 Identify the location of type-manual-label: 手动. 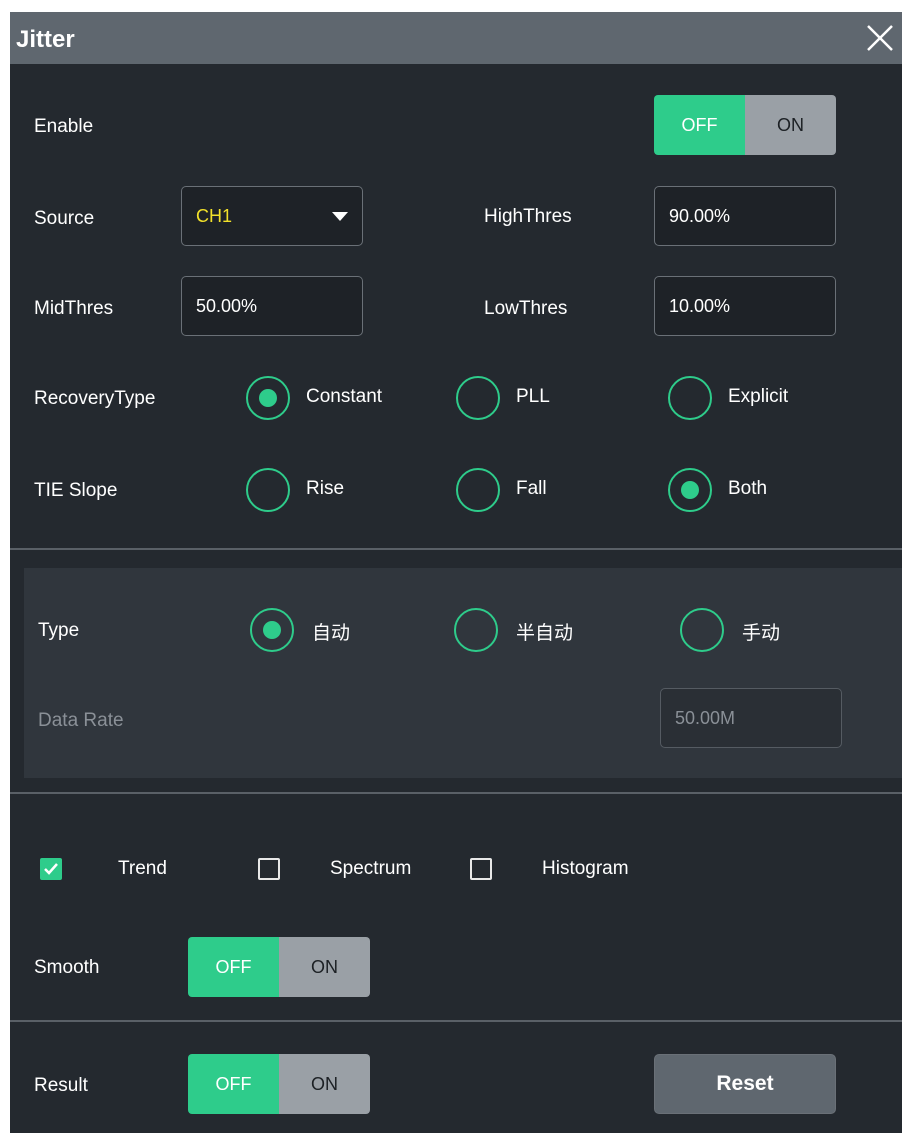
(761, 633).